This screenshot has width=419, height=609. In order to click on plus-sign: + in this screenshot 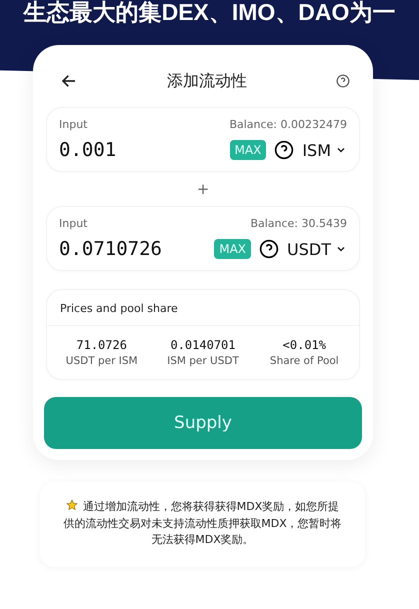, I will do `click(203, 189)`.